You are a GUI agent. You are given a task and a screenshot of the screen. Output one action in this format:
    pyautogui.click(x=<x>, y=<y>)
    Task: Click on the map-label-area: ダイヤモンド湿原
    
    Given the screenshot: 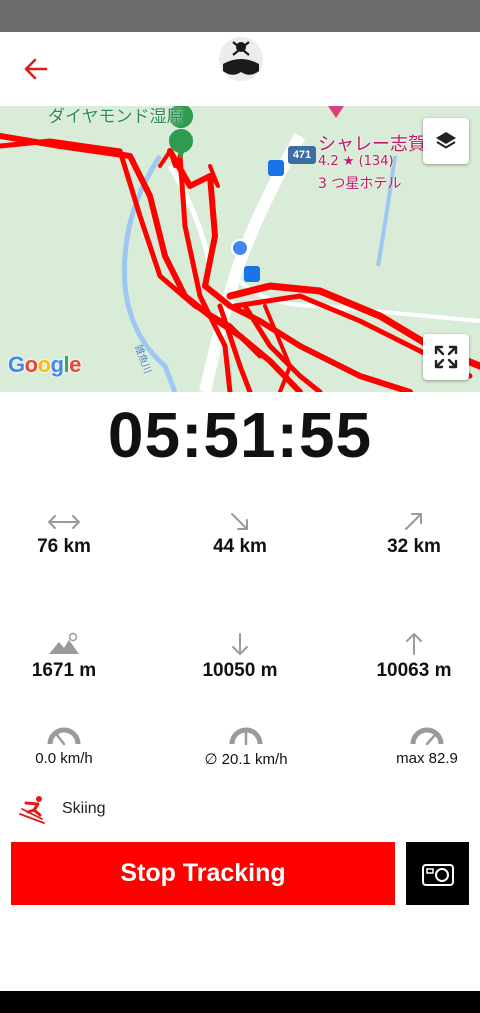 What is the action you would take?
    pyautogui.click(x=116, y=117)
    